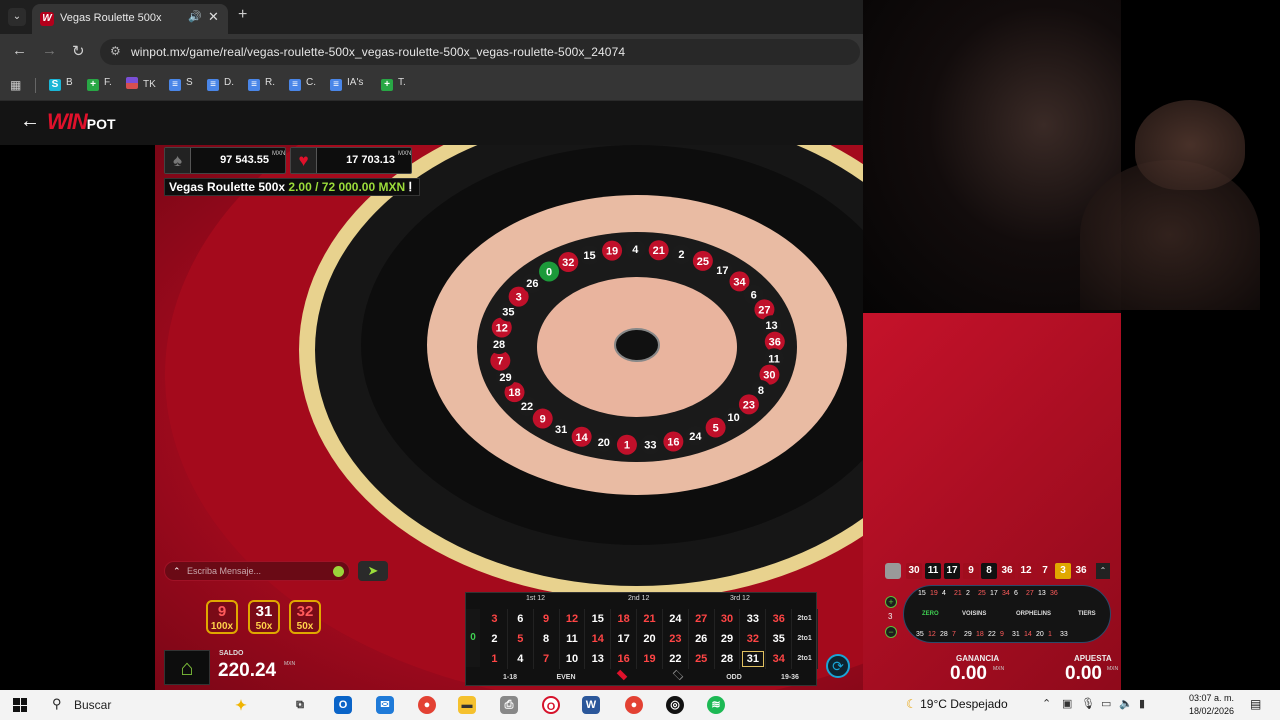  I want to click on number-cell: 18, so click(624, 619).